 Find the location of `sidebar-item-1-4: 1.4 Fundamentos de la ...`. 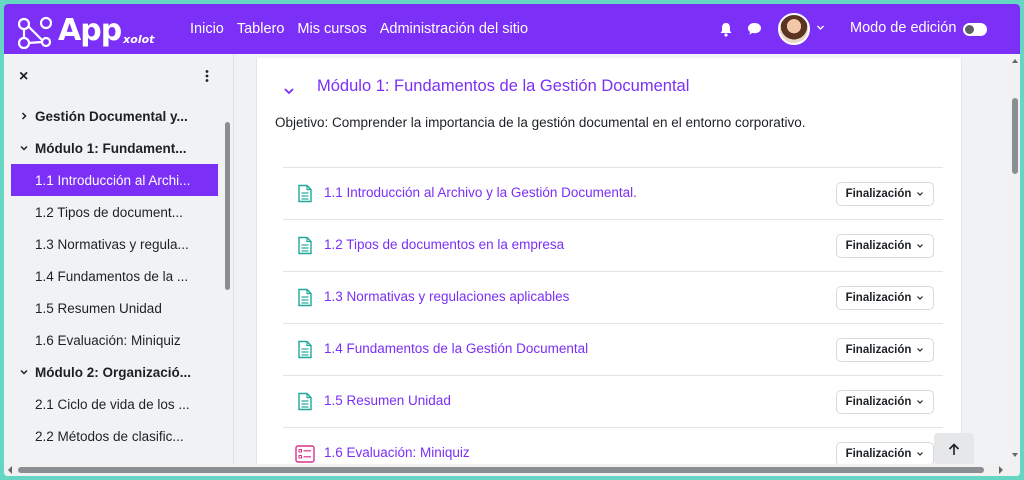

sidebar-item-1-4: 1.4 Fundamentos de la ... is located at coordinates (114, 276).